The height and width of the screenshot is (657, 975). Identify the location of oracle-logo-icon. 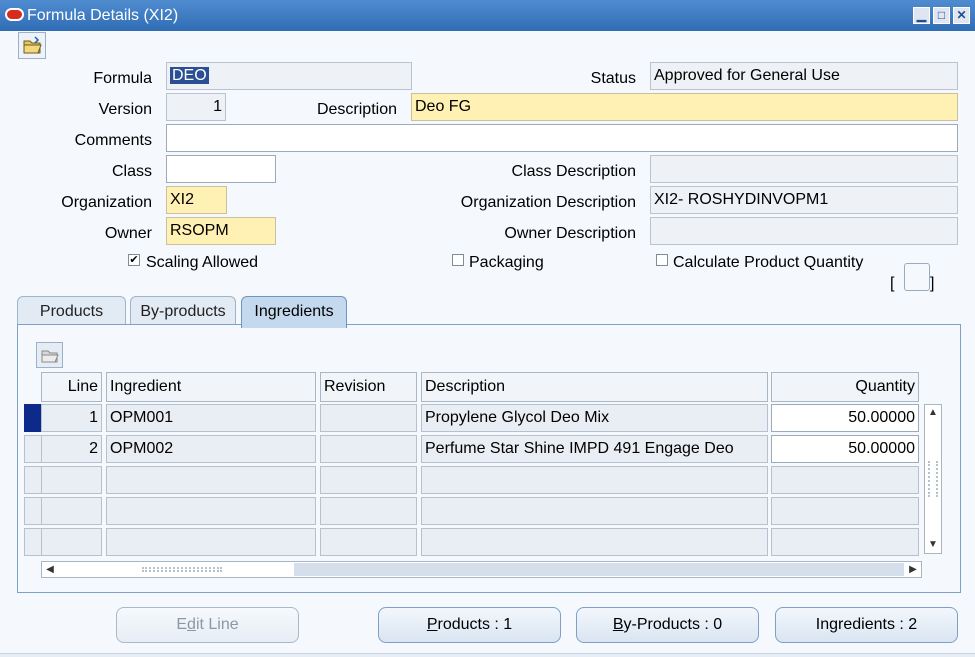
(14, 14).